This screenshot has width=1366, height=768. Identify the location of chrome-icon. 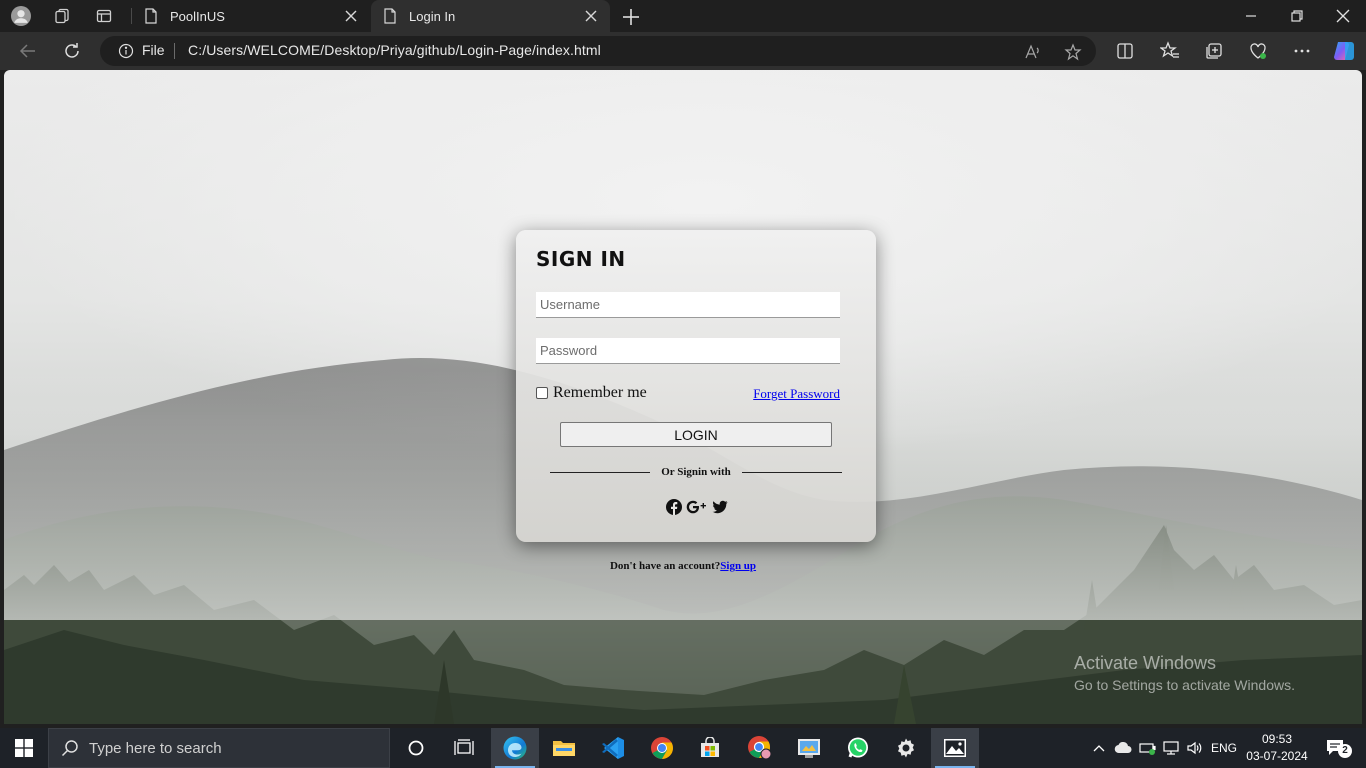
(662, 748).